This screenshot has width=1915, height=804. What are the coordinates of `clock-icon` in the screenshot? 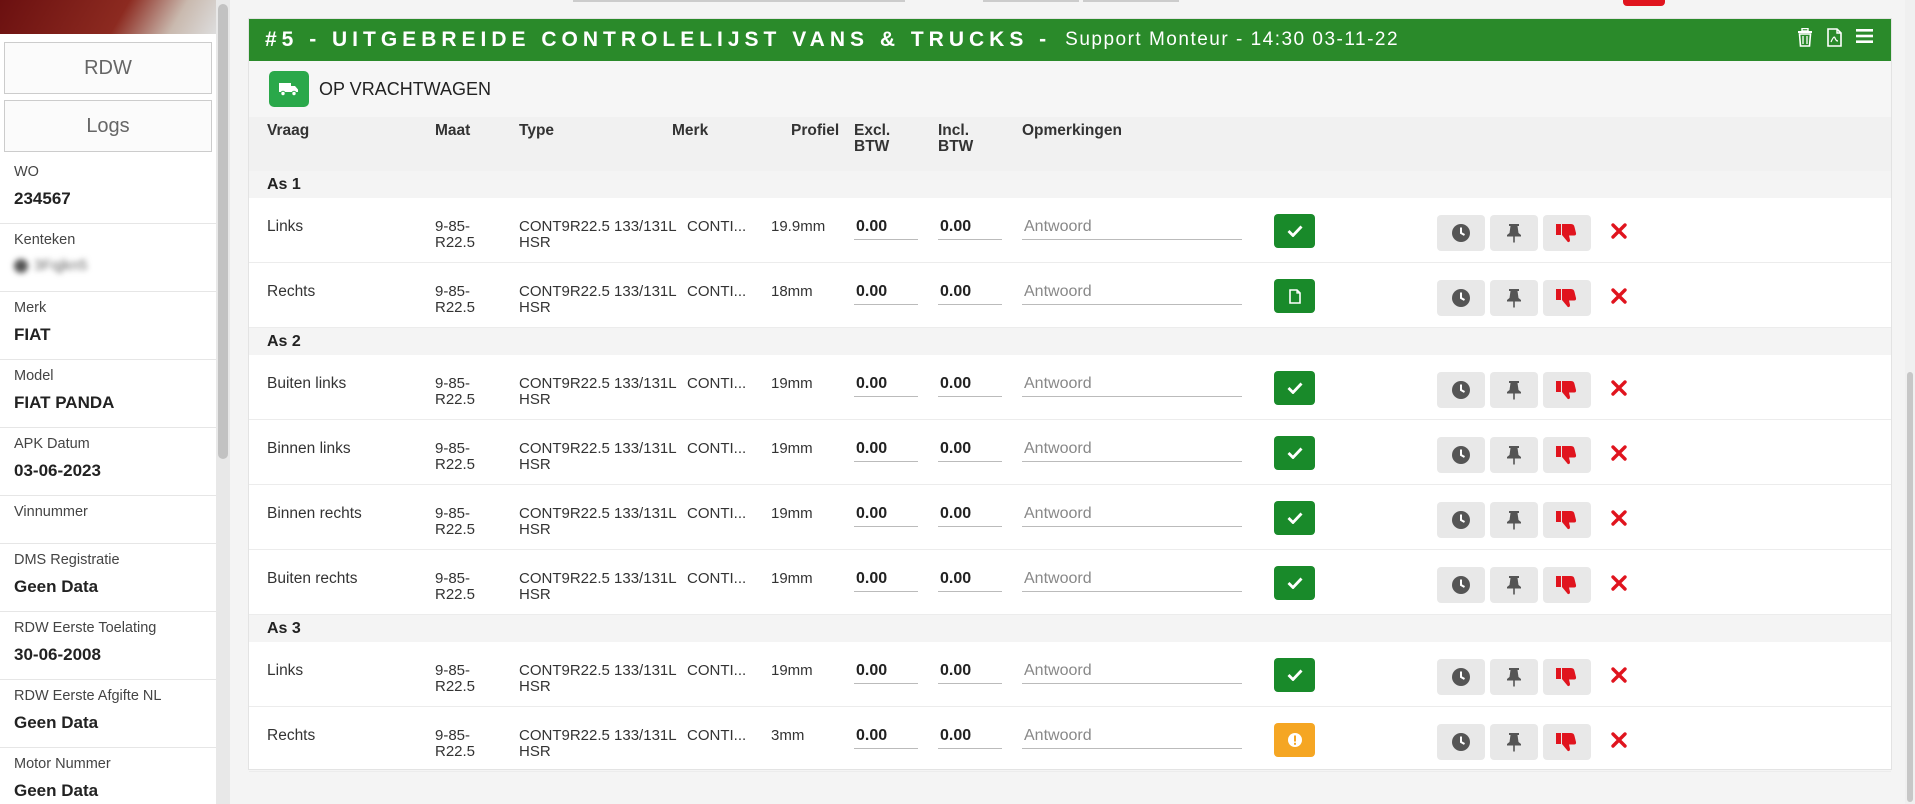 It's located at (1461, 585).